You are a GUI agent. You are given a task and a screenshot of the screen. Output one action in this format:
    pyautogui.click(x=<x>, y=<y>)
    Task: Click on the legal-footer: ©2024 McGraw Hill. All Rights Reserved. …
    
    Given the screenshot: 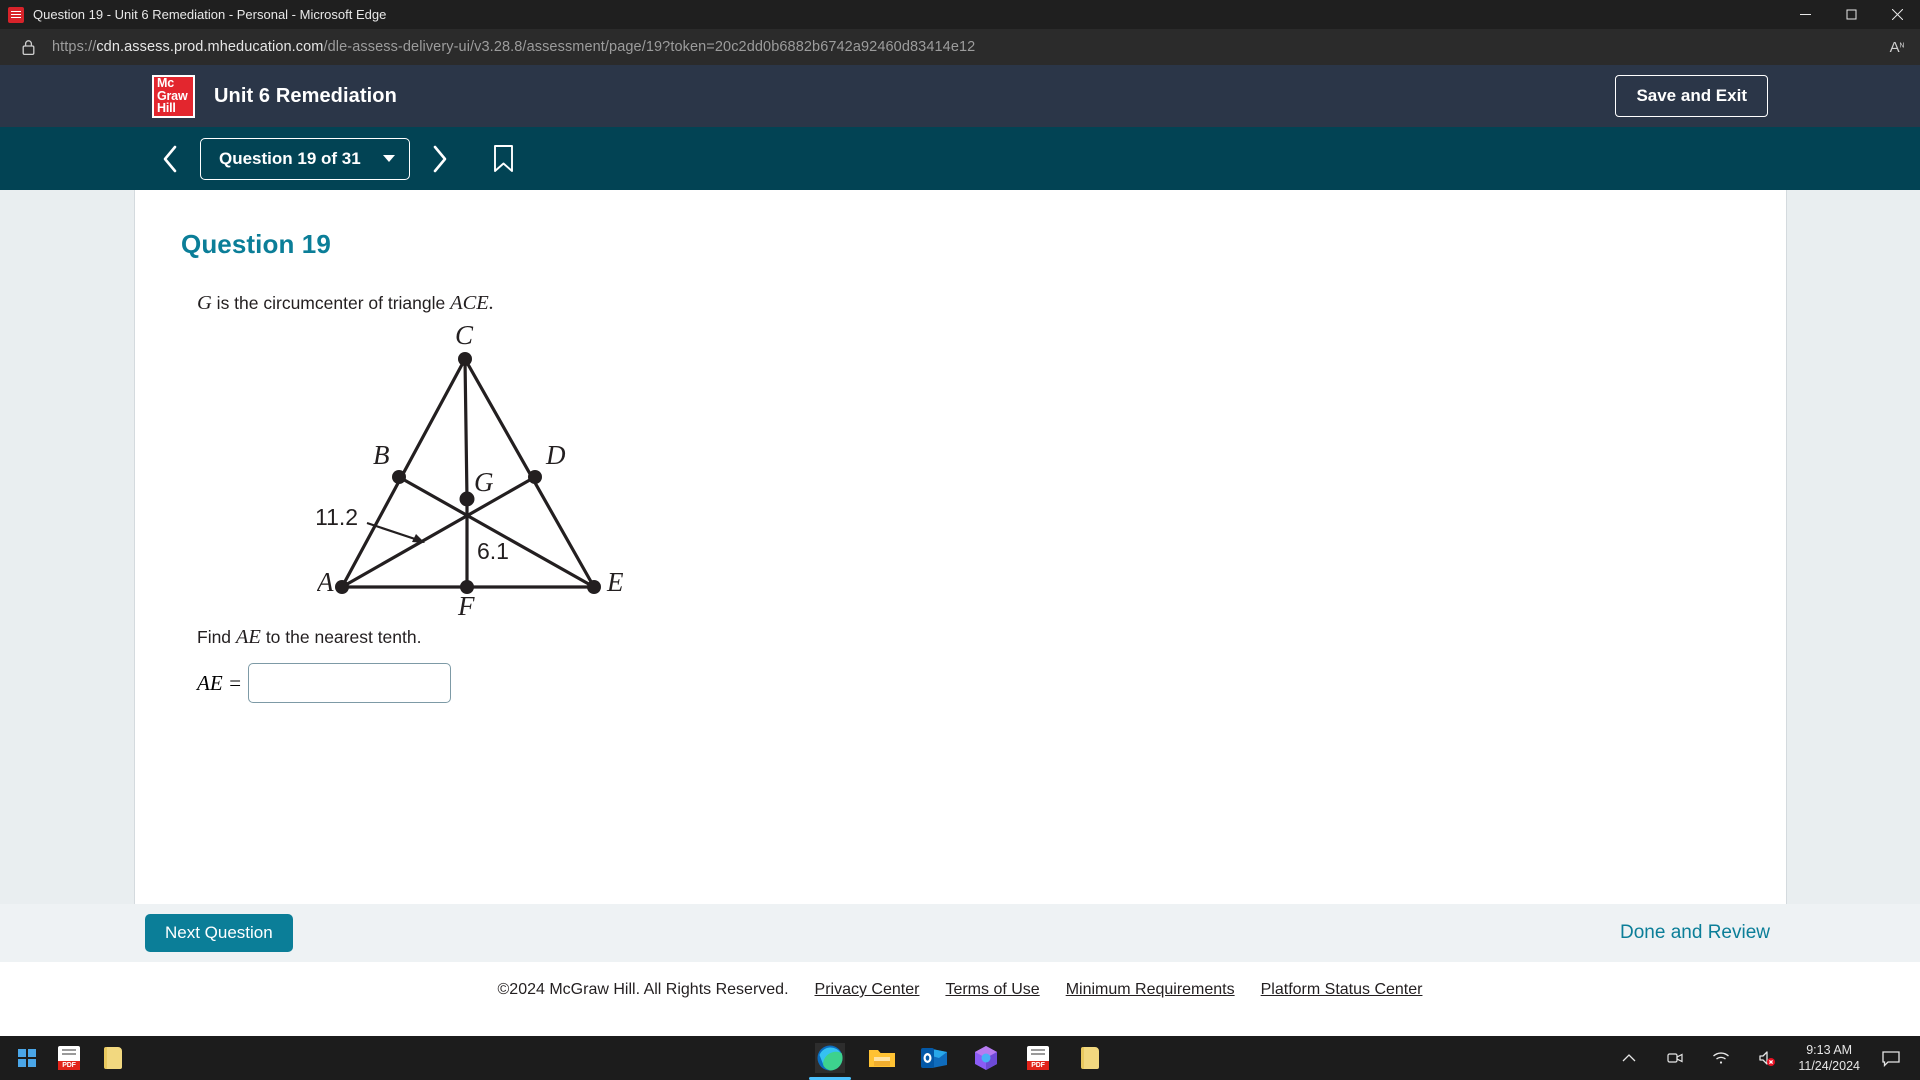 What is the action you would take?
    pyautogui.click(x=960, y=990)
    